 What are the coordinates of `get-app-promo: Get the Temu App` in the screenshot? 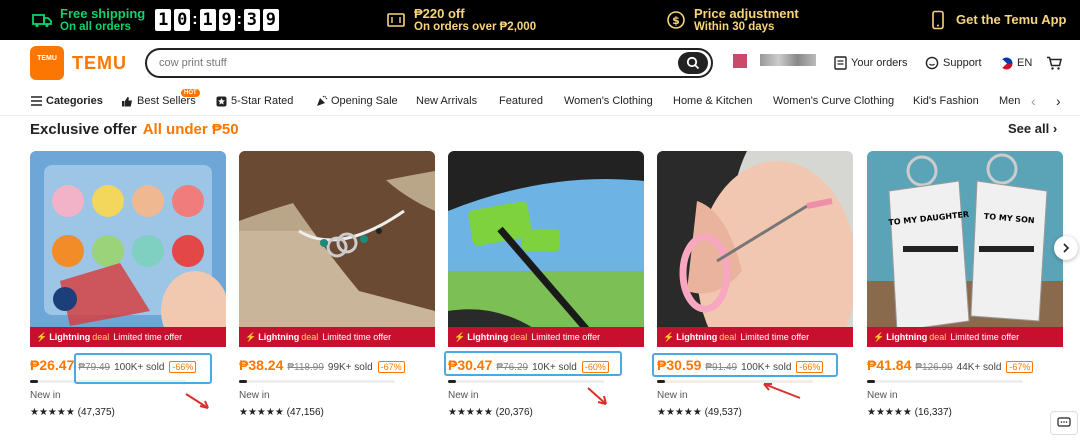 It's located at (997, 20).